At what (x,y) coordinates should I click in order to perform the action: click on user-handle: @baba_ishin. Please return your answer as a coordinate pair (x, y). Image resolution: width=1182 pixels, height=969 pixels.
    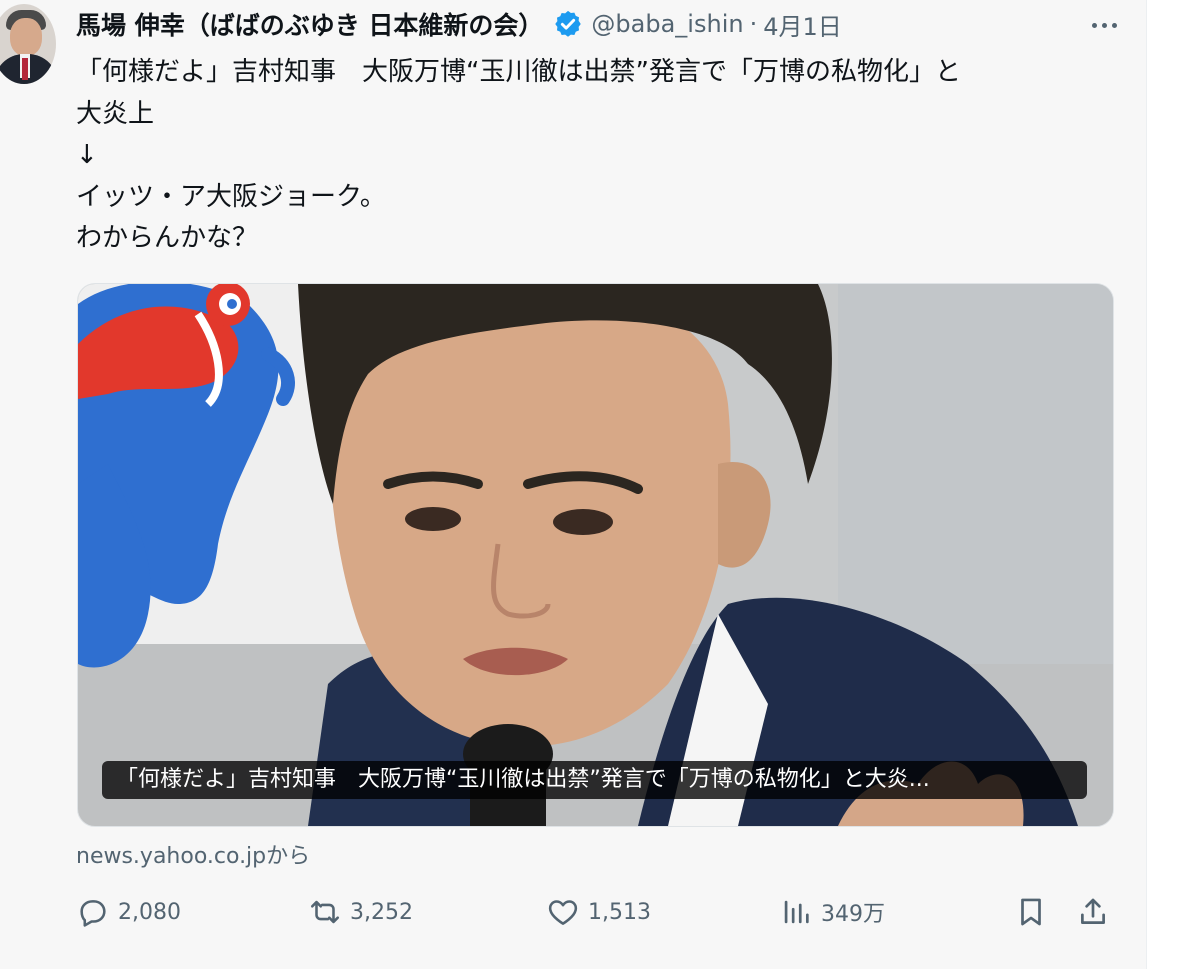
    Looking at the image, I should click on (667, 24).